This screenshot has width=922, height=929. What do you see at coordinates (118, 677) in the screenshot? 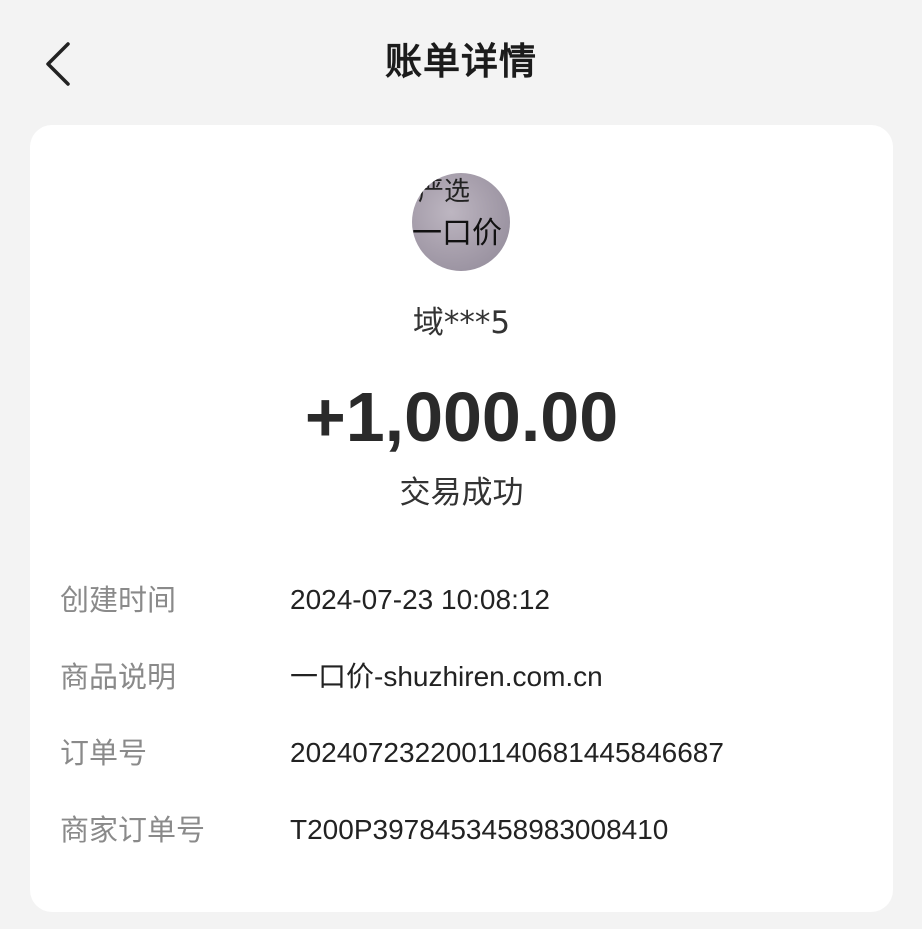
I see `detail-label: 商品说明` at bounding box center [118, 677].